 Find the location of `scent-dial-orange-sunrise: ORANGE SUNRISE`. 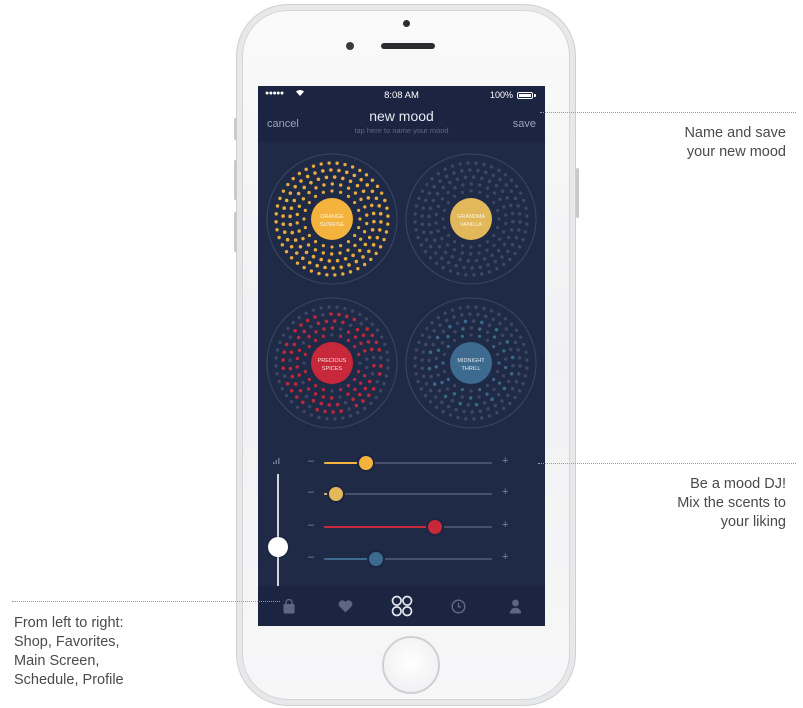

scent-dial-orange-sunrise: ORANGE SUNRISE is located at coordinates (332, 219).